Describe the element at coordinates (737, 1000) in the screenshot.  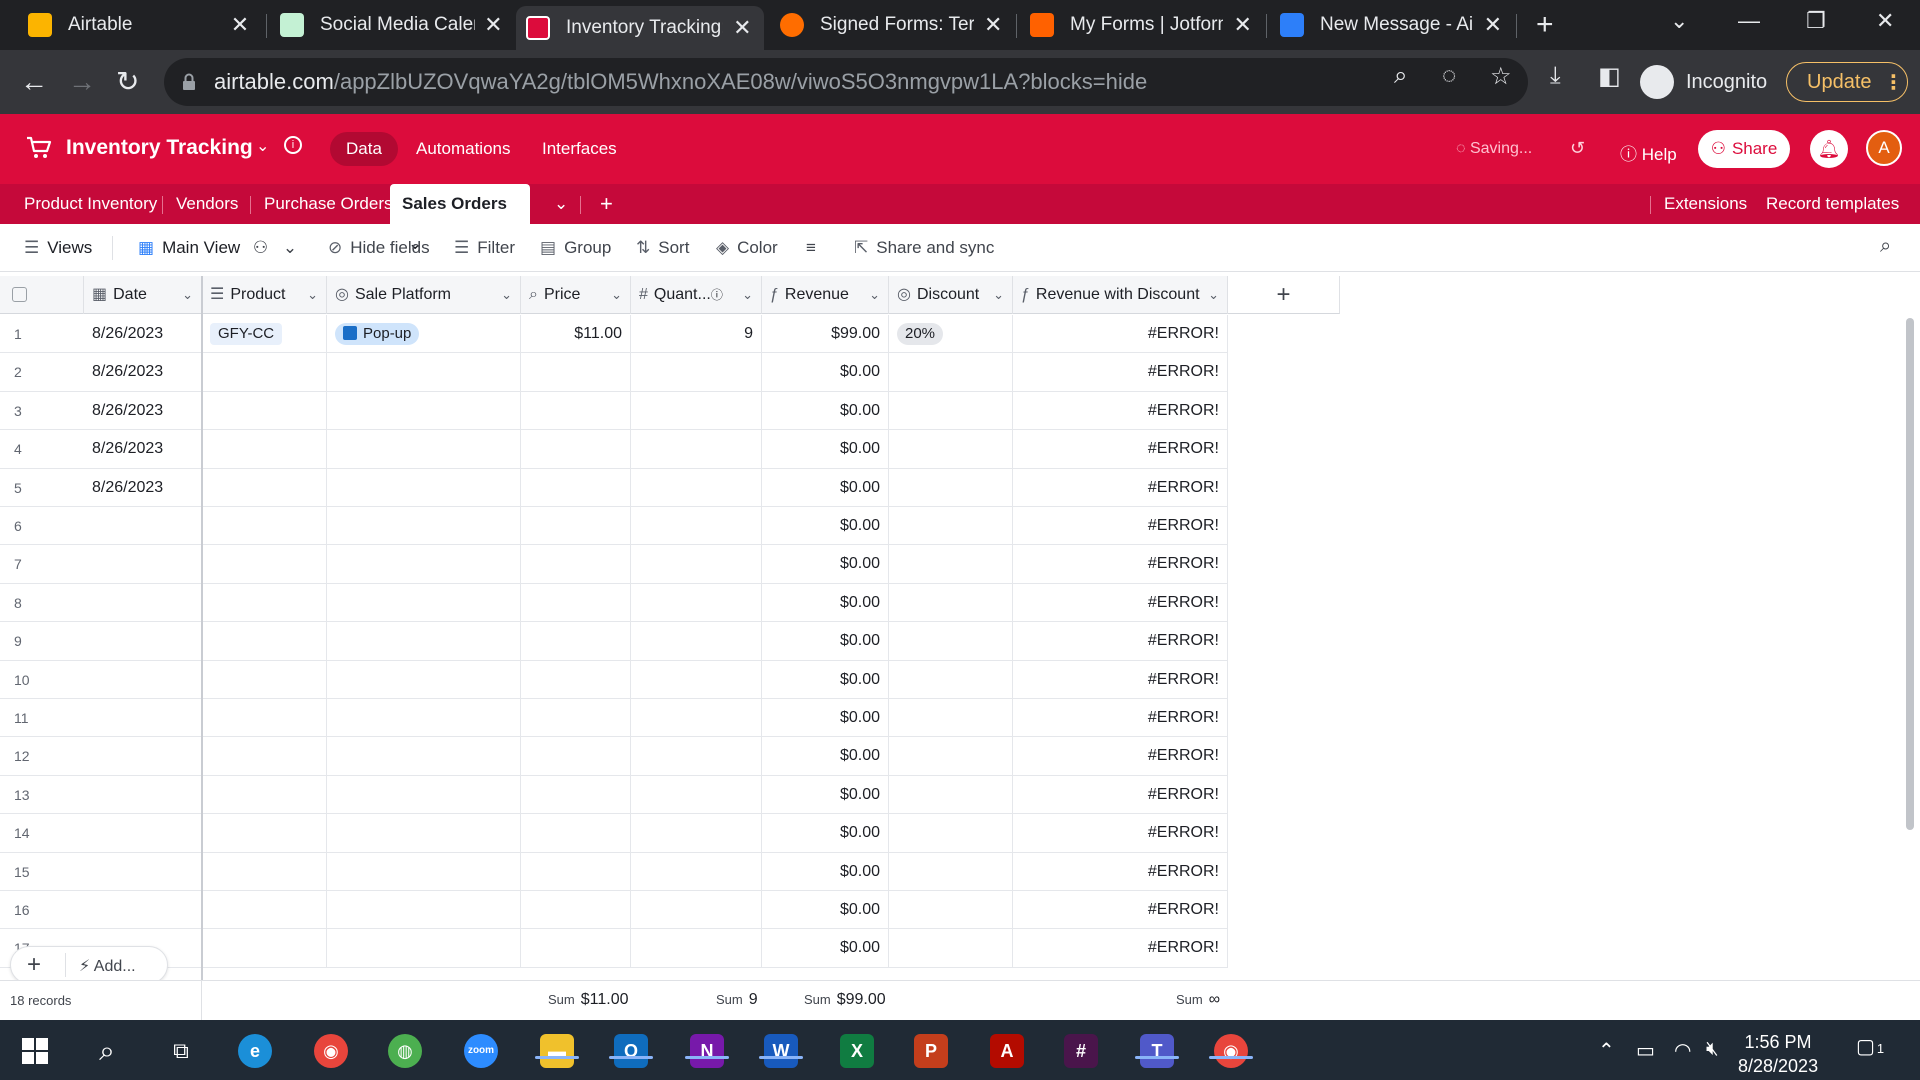
I see `quantity-sum: Sum 9` at that location.